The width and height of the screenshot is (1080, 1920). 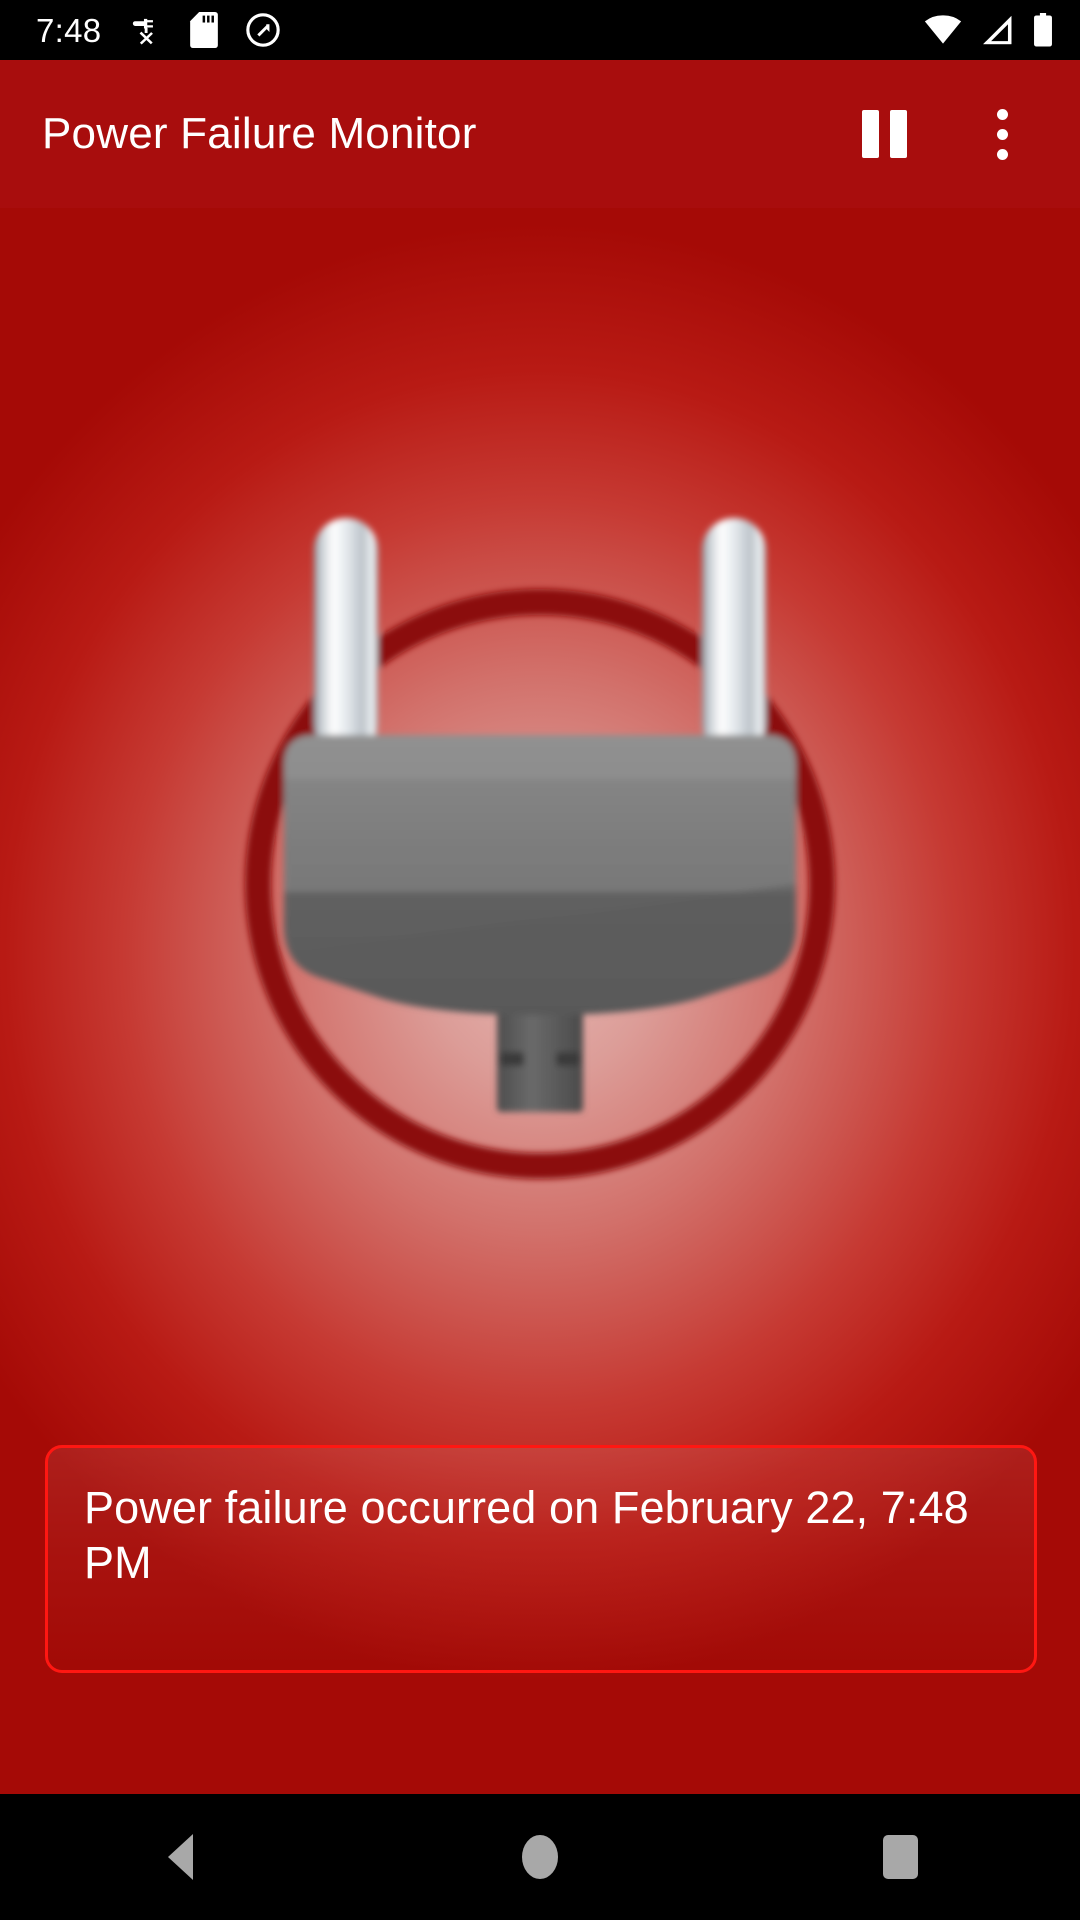 I want to click on status-bar: 7:48, so click(x=540, y=30).